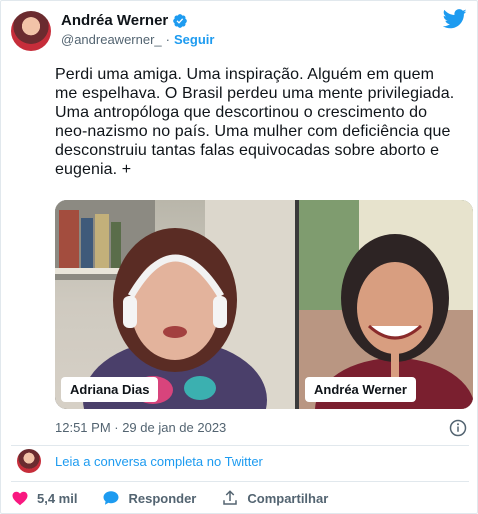 The height and width of the screenshot is (514, 478). Describe the element at coordinates (194, 39) in the screenshot. I see `follow-button: Seguir` at that location.